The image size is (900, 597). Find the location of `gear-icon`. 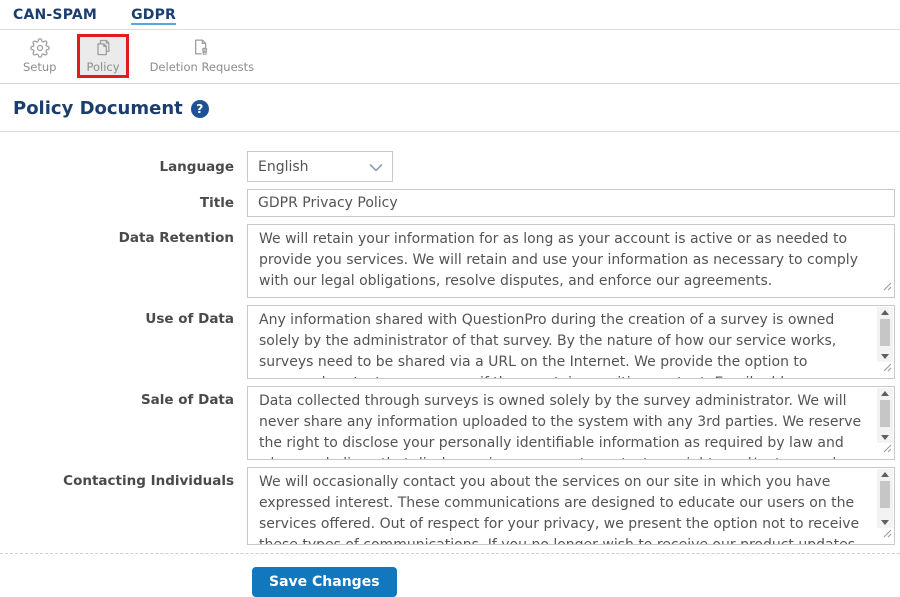

gear-icon is located at coordinates (40, 48).